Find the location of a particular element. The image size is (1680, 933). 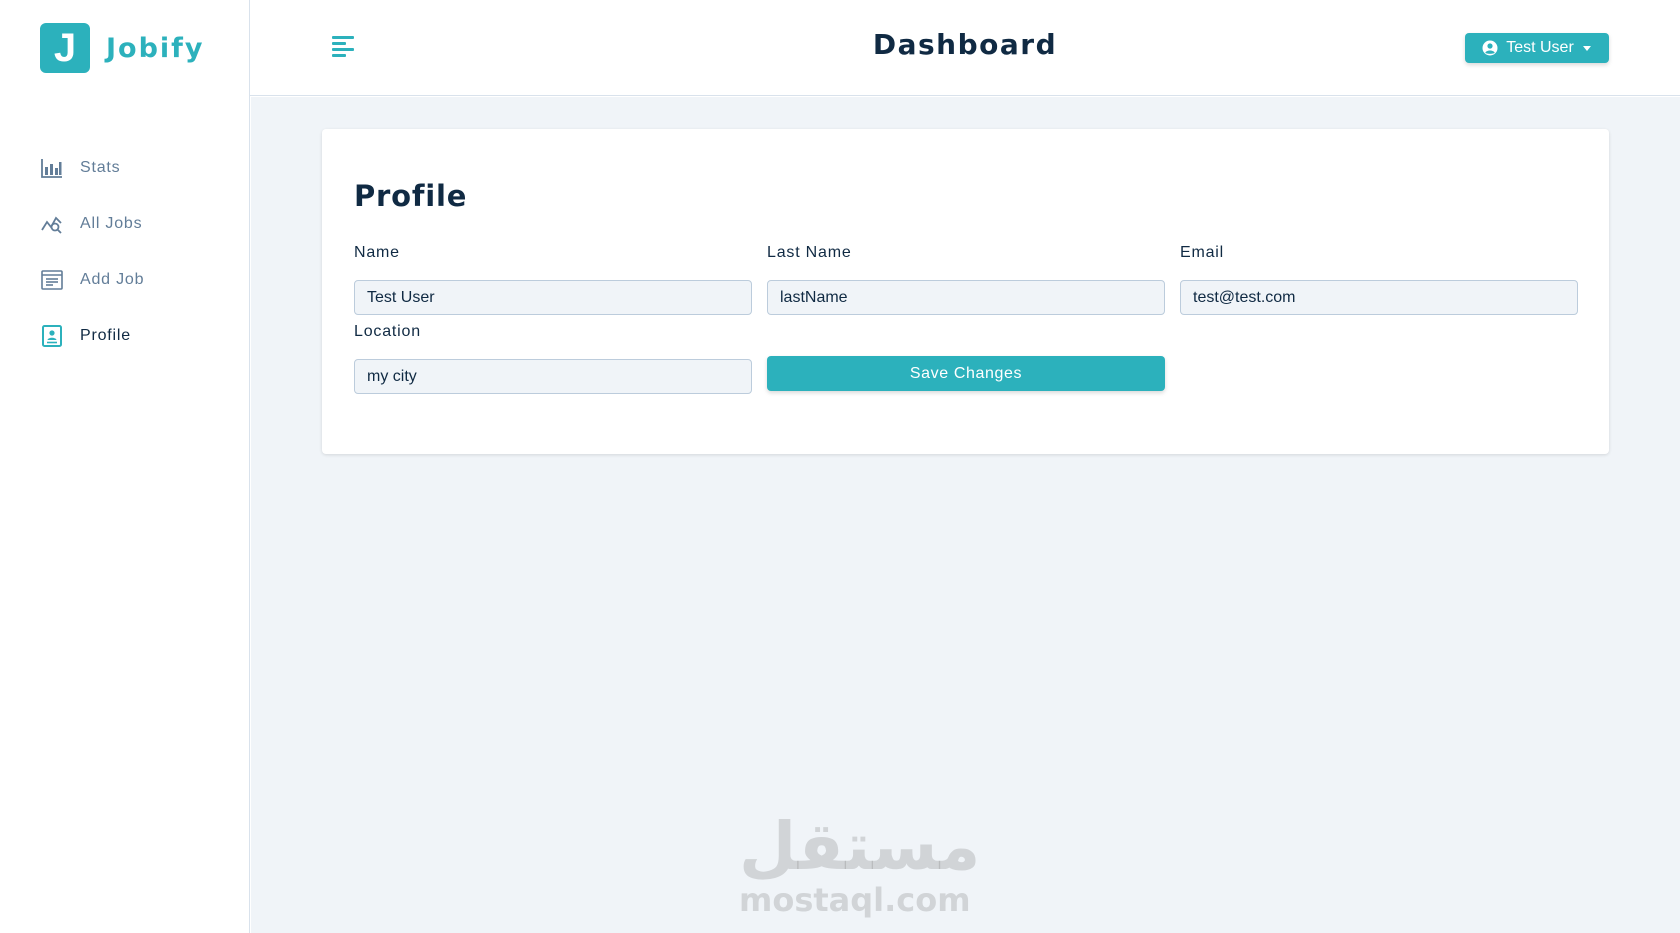

location-label: Location is located at coordinates (387, 331).